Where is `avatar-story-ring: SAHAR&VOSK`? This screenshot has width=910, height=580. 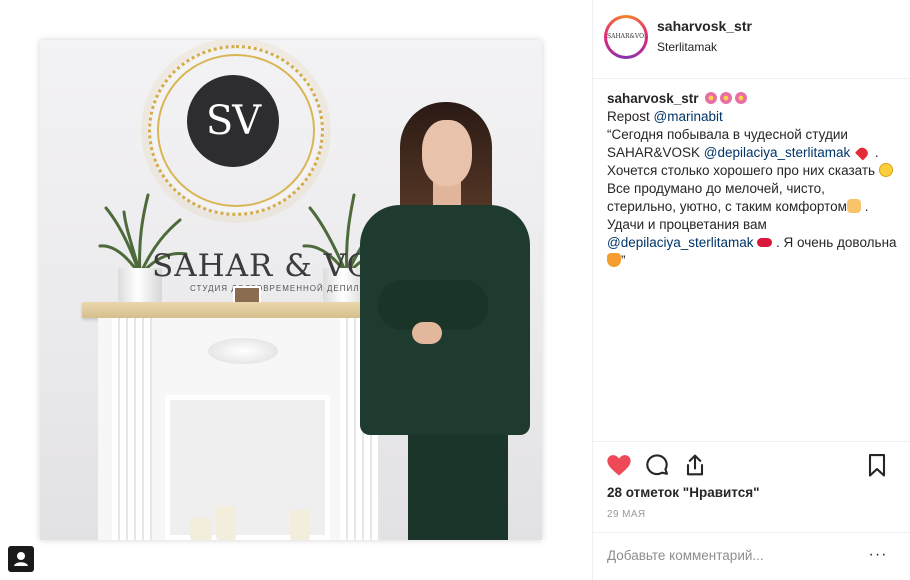 avatar-story-ring: SAHAR&VOSK is located at coordinates (626, 37).